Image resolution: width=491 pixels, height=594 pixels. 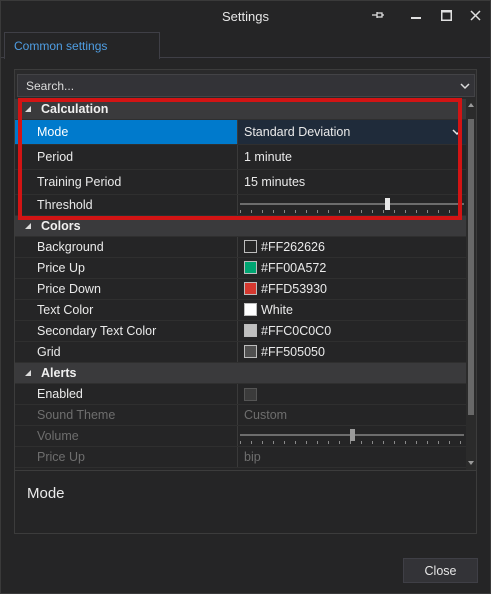 I want to click on property-row-color: Text Color White, so click(x=240, y=310).